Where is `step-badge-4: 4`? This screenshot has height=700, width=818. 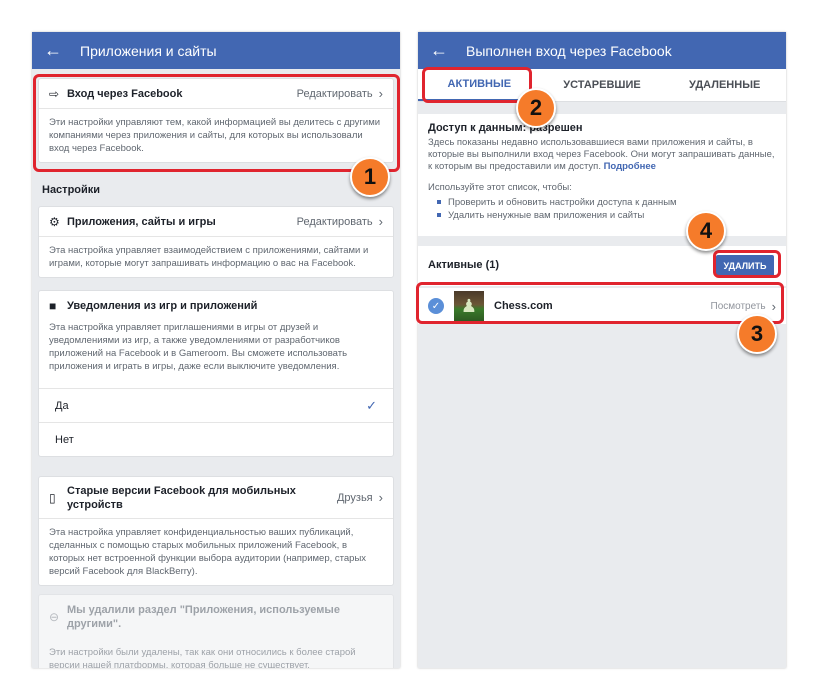
step-badge-4: 4 is located at coordinates (706, 231).